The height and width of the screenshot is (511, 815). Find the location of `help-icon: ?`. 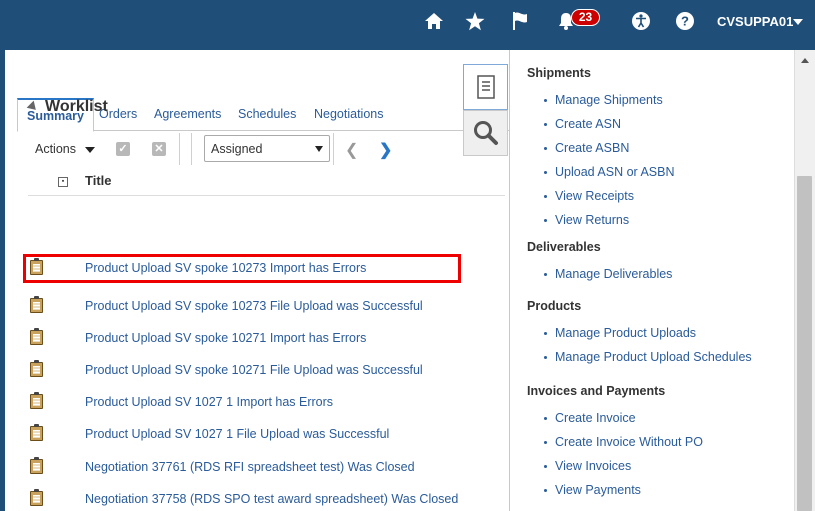

help-icon: ? is located at coordinates (685, 21).